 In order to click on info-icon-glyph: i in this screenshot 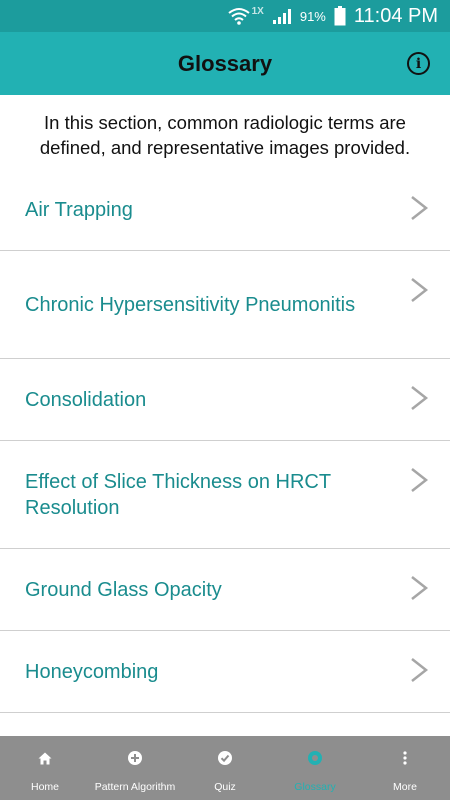, I will do `click(418, 63)`.